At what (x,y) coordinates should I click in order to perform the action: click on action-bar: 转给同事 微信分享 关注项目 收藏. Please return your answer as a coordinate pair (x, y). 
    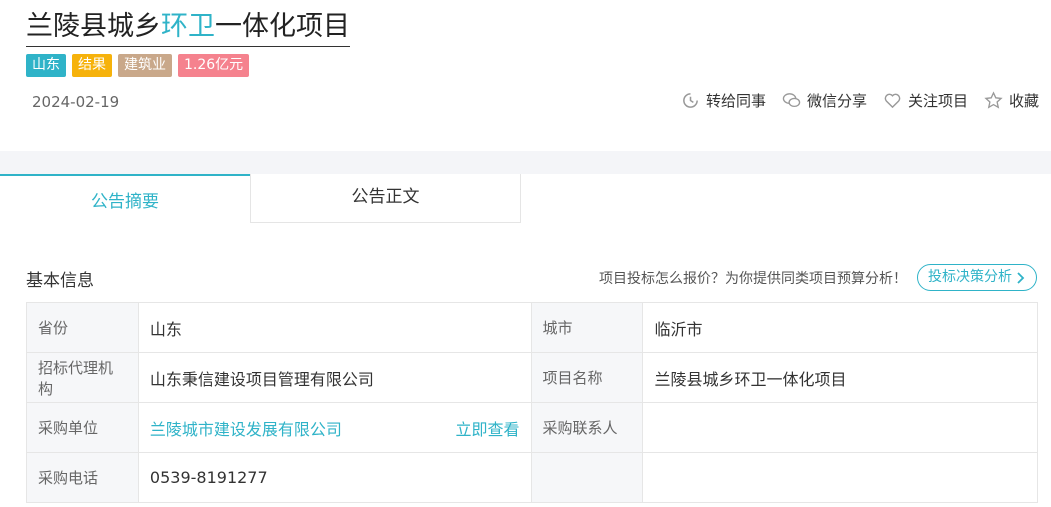
    Looking at the image, I should click on (860, 100).